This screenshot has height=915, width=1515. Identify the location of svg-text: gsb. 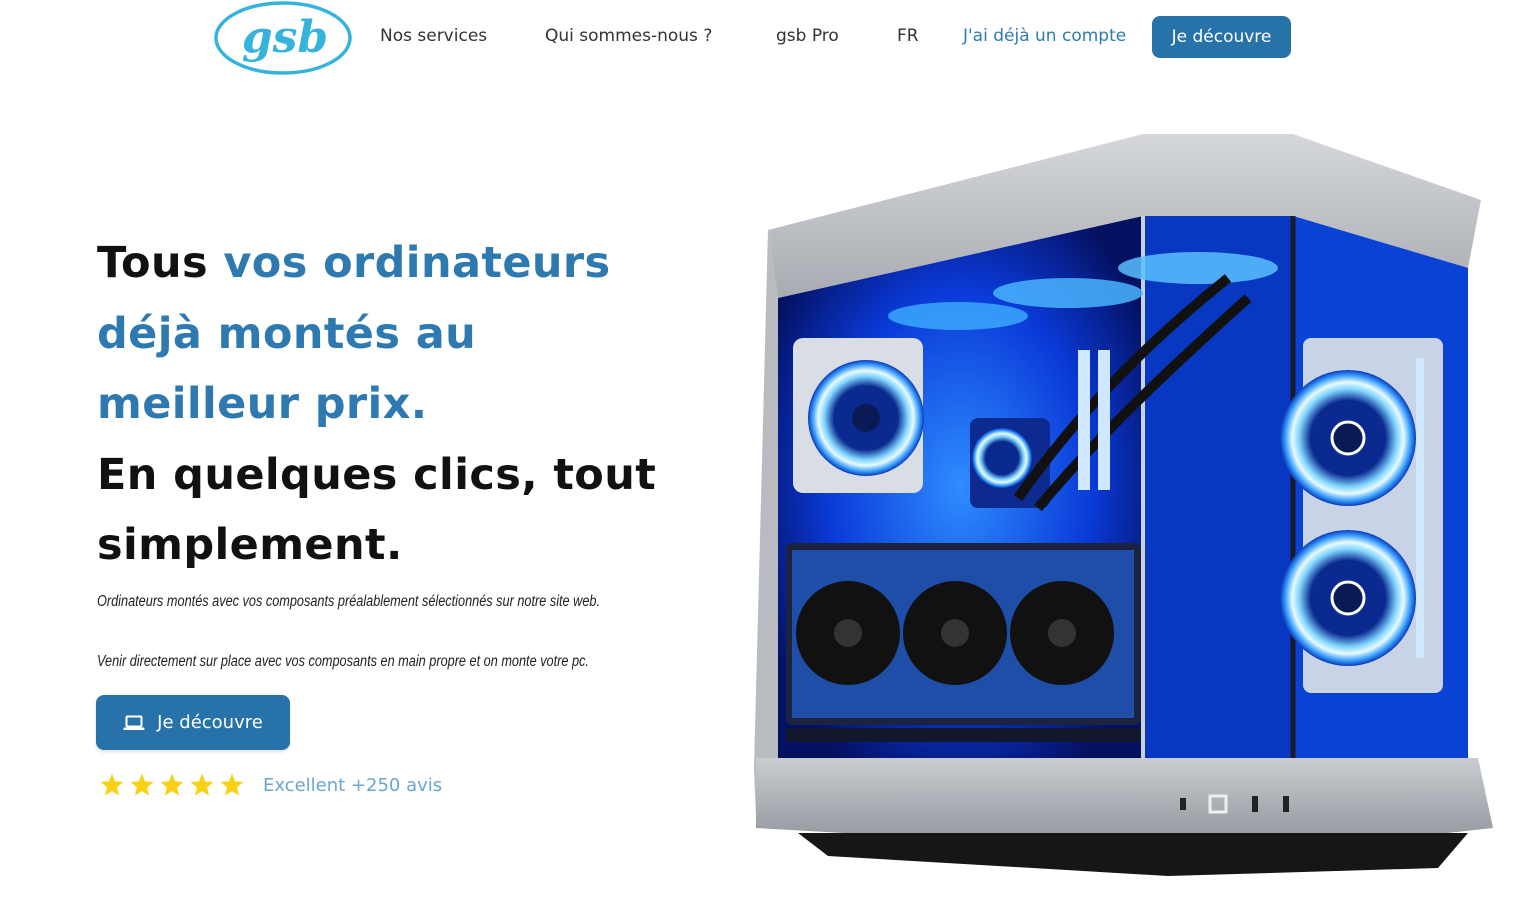
(285, 37).